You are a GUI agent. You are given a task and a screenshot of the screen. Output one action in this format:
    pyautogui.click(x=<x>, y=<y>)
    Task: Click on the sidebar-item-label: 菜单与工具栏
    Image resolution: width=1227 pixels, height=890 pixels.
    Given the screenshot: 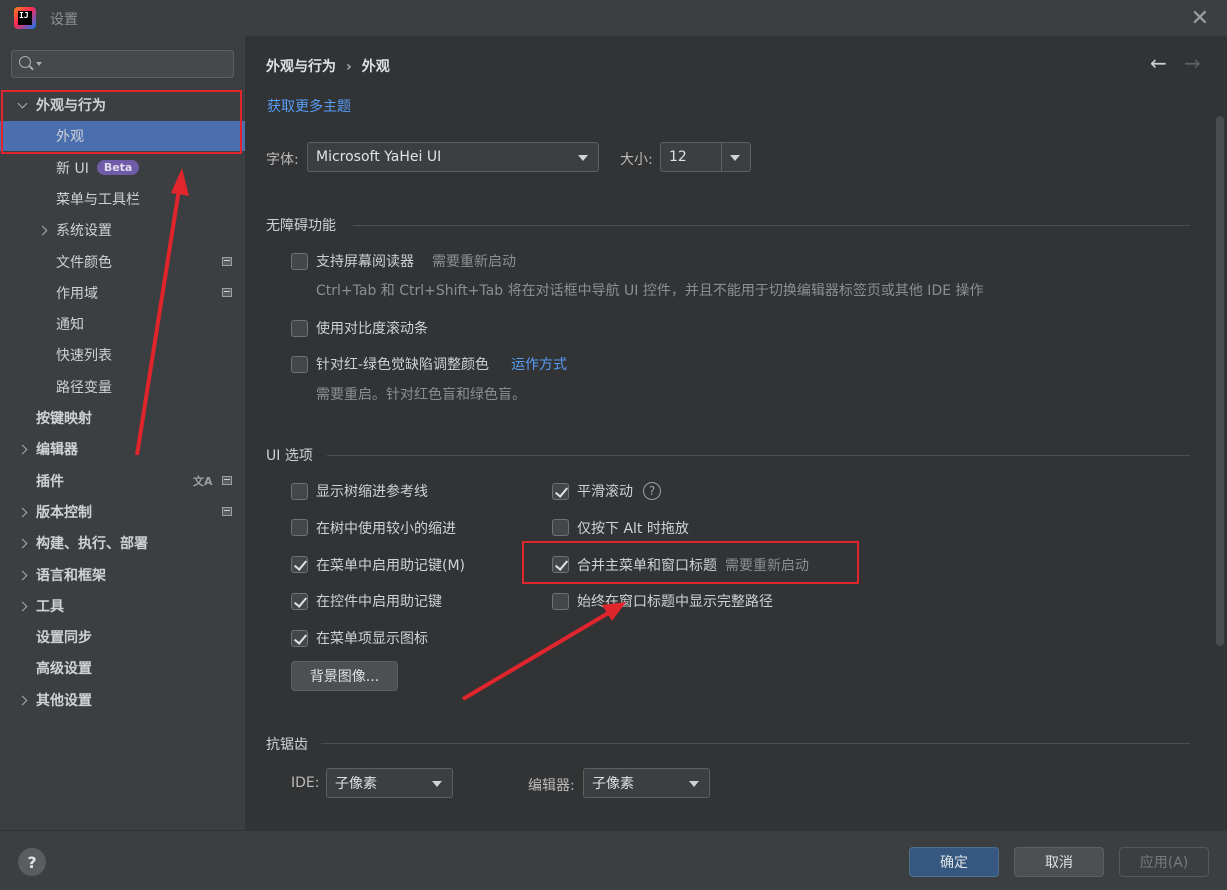 What is the action you would take?
    pyautogui.click(x=98, y=199)
    